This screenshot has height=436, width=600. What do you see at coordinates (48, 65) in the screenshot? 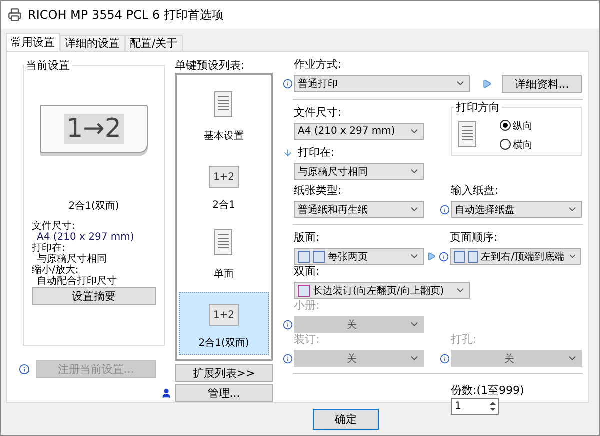
I see `group-title: 当前设置` at bounding box center [48, 65].